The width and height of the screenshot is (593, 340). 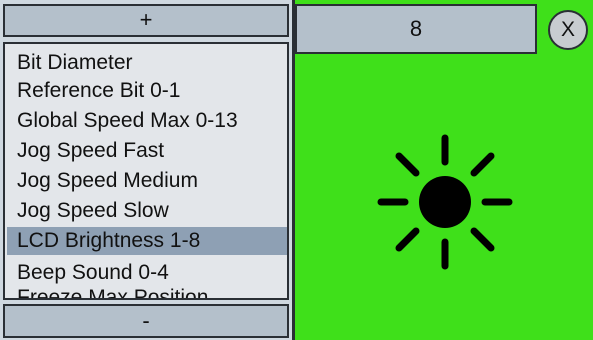 What do you see at coordinates (147, 181) in the screenshot?
I see `menu-item-jog-speed-medium: Jog Speed Medium` at bounding box center [147, 181].